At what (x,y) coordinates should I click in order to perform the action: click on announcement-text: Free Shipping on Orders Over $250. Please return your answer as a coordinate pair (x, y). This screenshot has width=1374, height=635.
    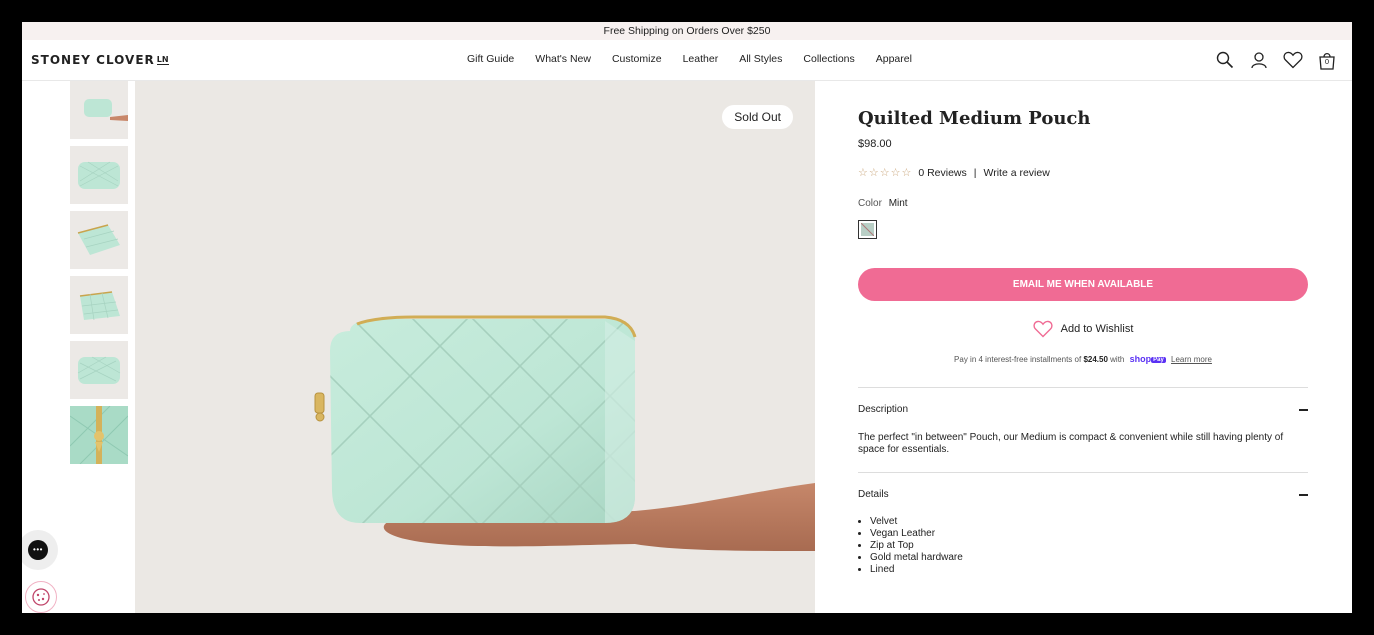
    Looking at the image, I should click on (687, 31).